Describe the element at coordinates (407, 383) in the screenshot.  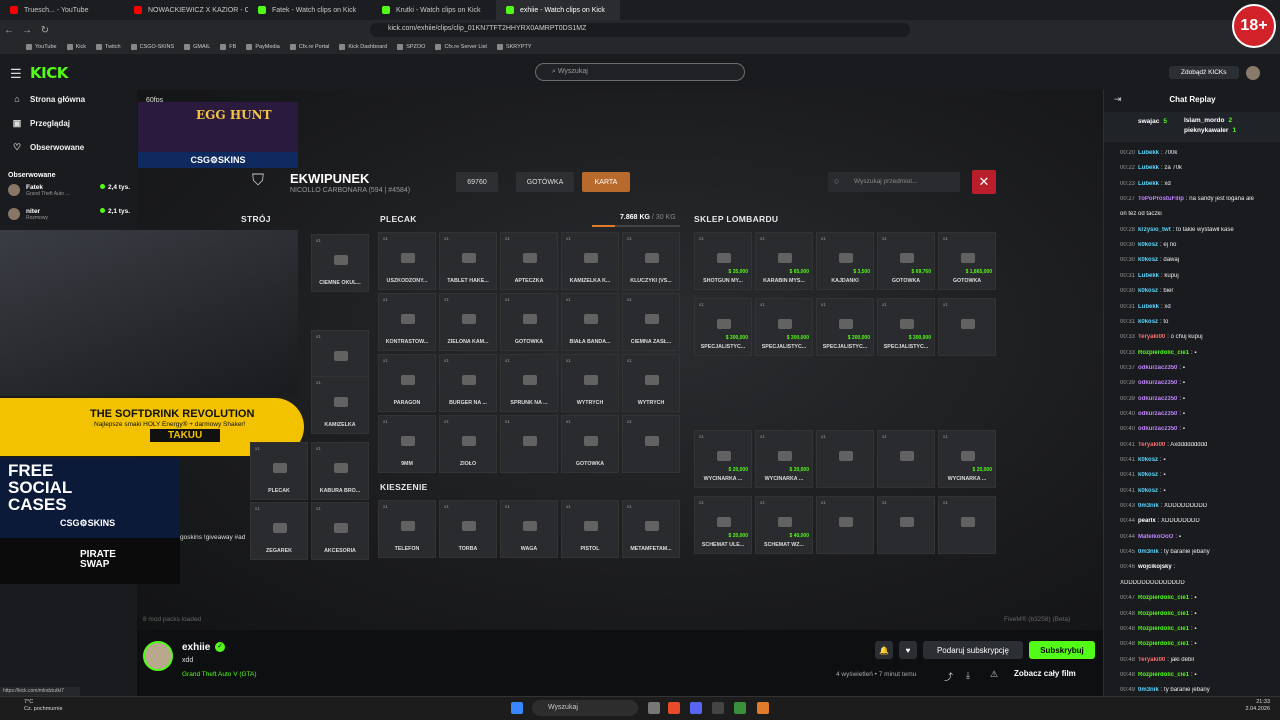
I see `inventory-slot: x1 PARAGON` at that location.